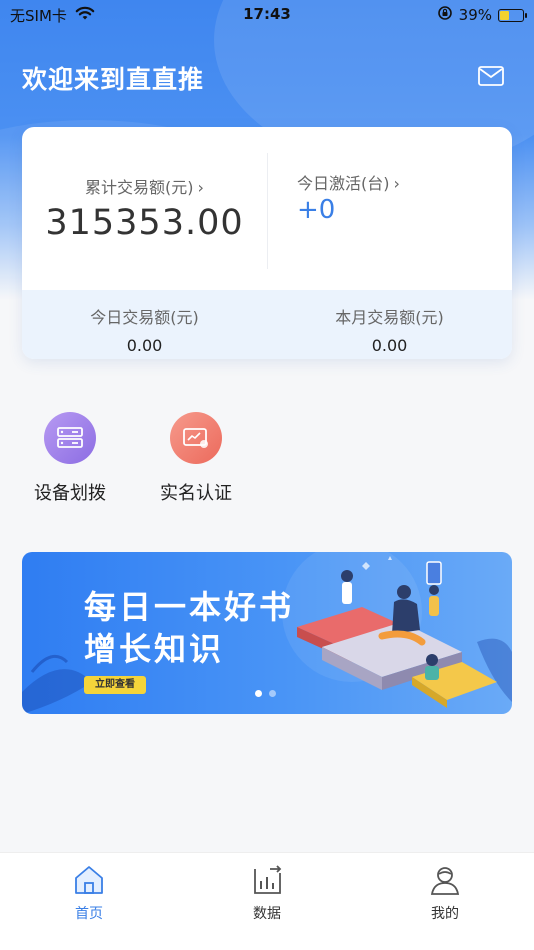  I want to click on device-transfer-label: 设备划拨, so click(70, 493).